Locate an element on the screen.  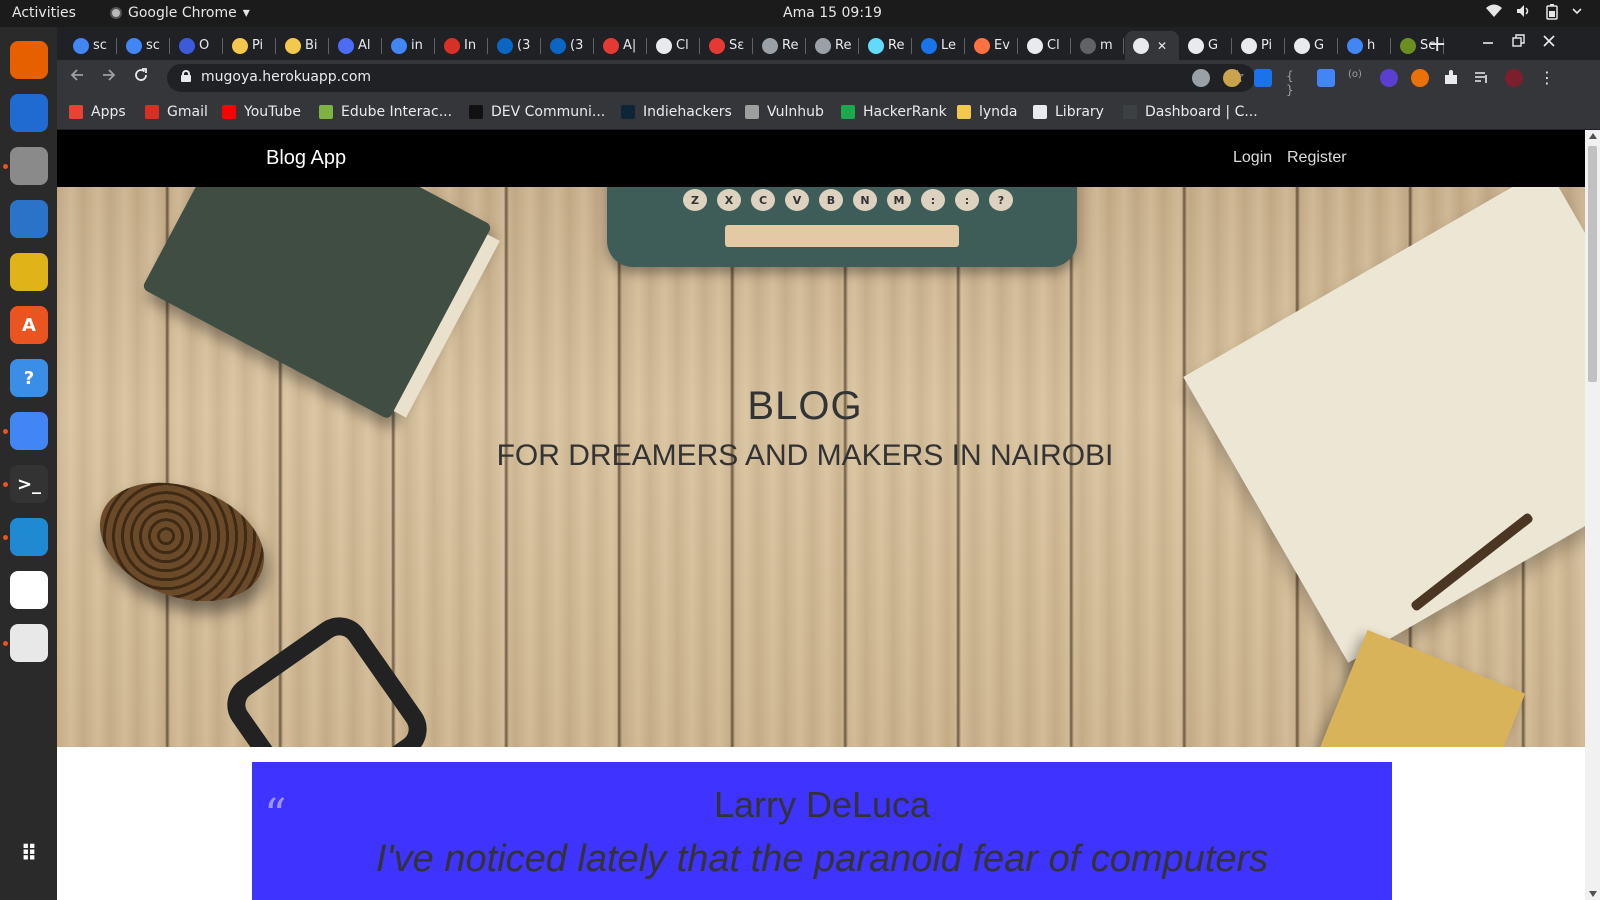
chrome-icon is located at coordinates (29, 431).